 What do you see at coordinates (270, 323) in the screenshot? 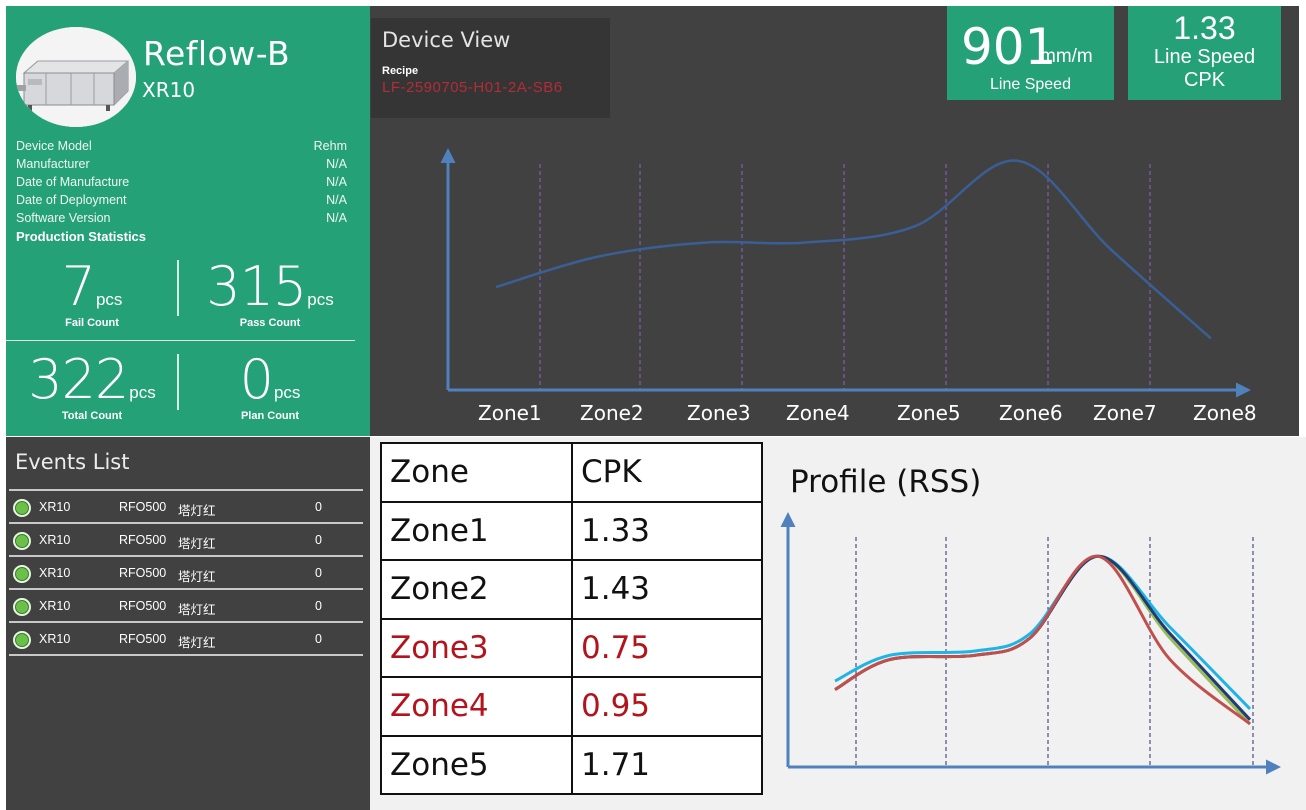
I see `stat-label: Pass Count` at bounding box center [270, 323].